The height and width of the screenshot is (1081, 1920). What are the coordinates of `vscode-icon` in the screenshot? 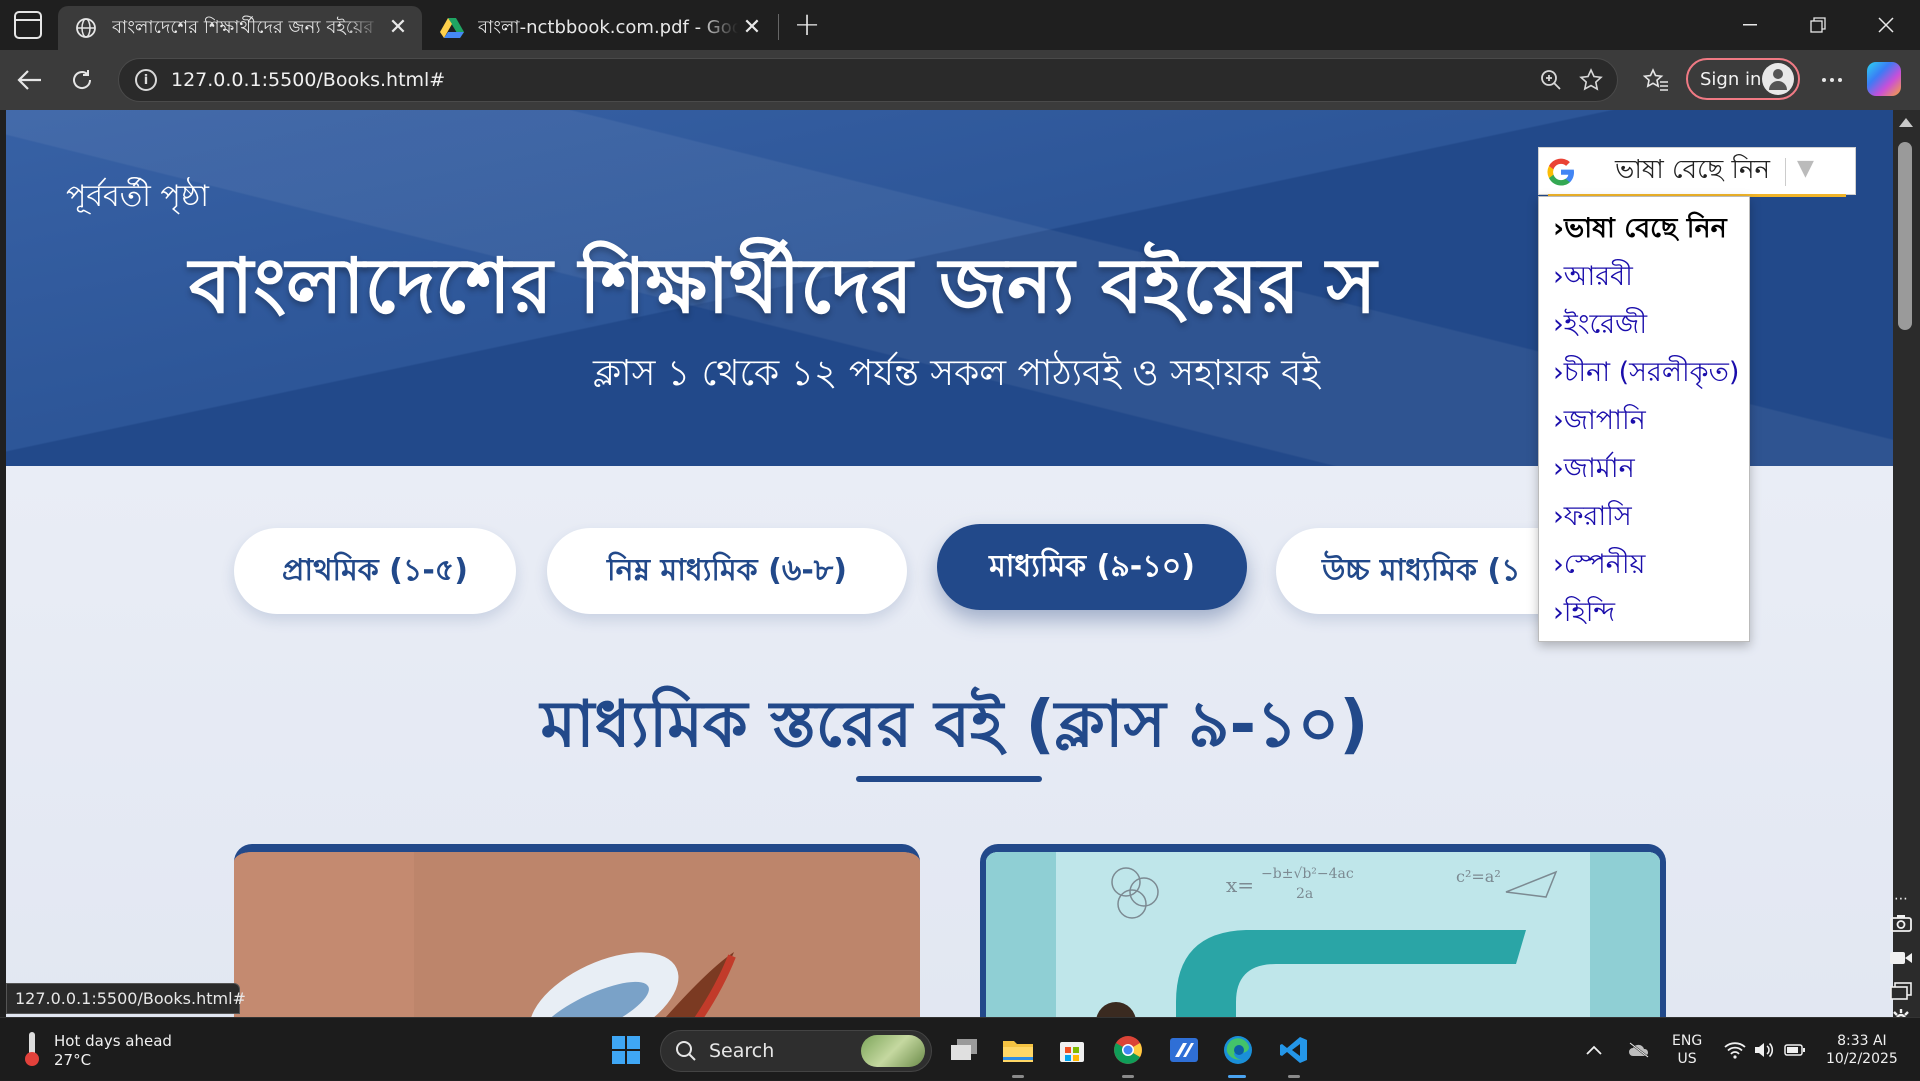 It's located at (1294, 1053).